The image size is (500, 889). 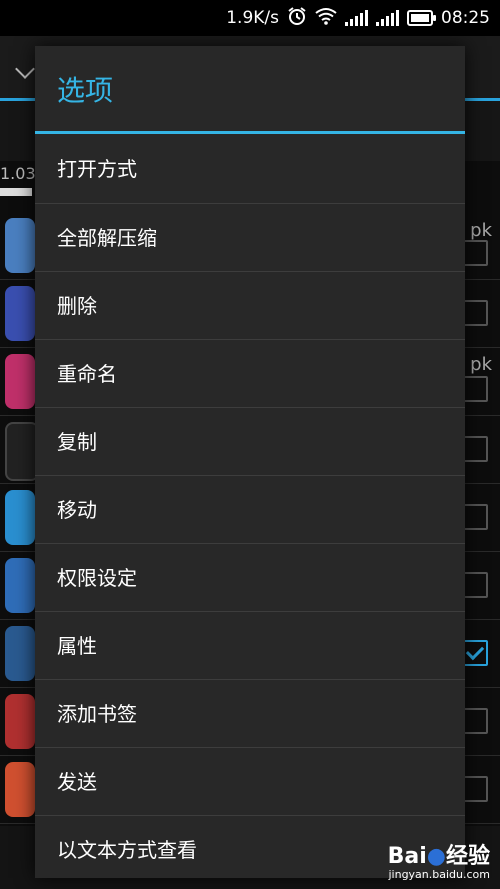 What do you see at coordinates (250, 374) in the screenshot?
I see `menu-item-rename: 重命名` at bounding box center [250, 374].